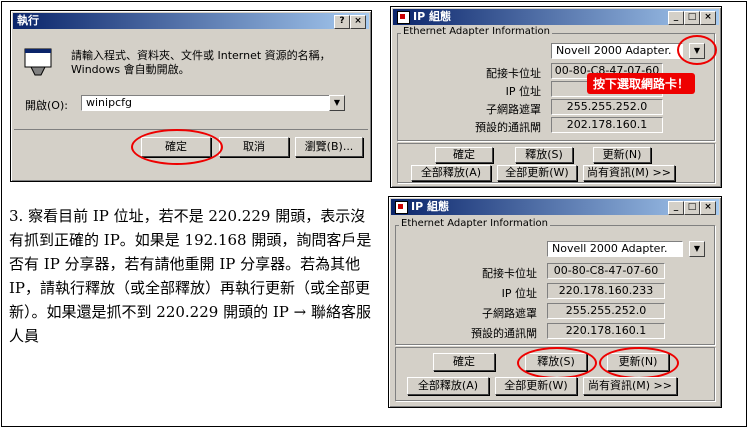 This screenshot has width=748, height=427. I want to click on run-icon, so click(38, 62).